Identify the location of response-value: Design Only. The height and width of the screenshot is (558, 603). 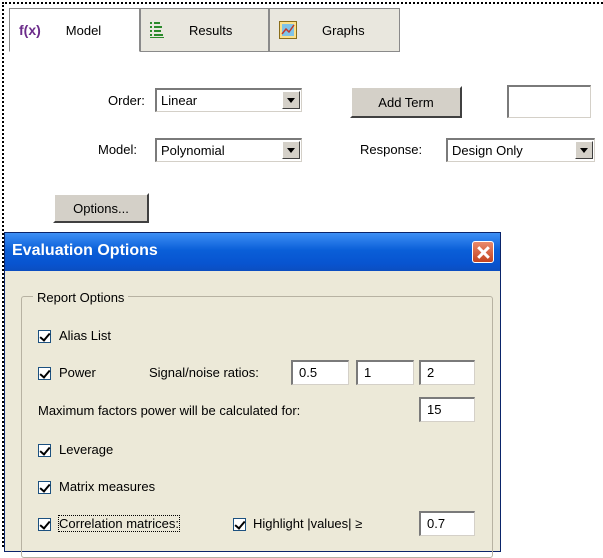
(487, 150).